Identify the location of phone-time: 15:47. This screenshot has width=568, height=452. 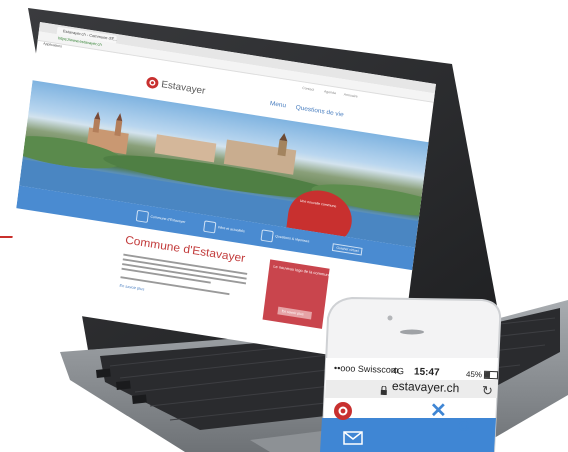
(426, 372).